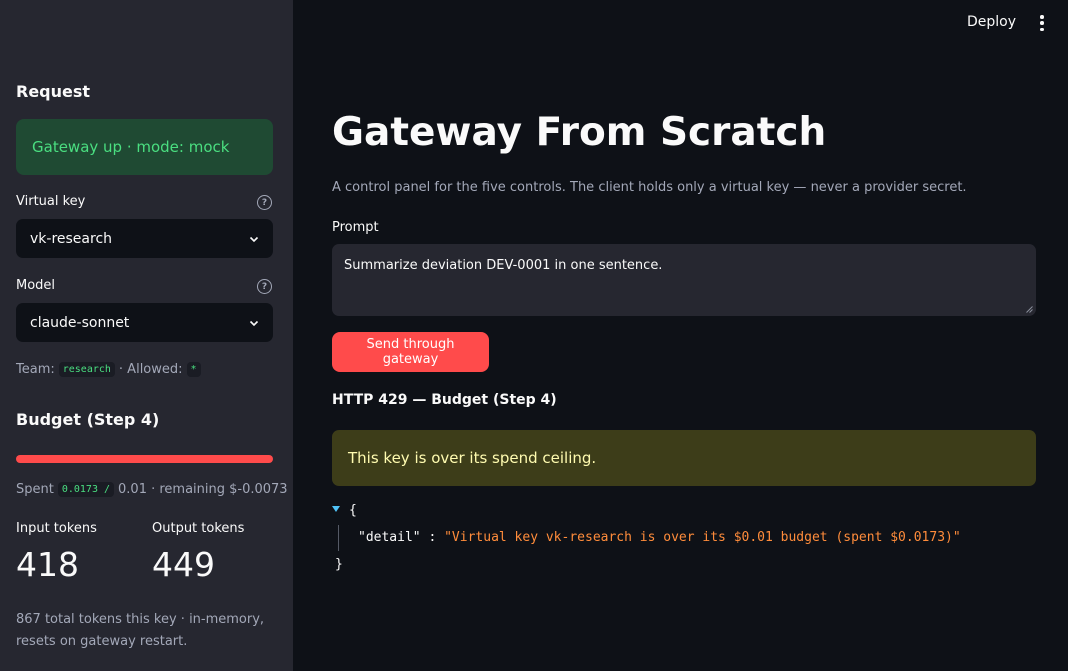 The width and height of the screenshot is (1068, 671). I want to click on spent-label: Spent, so click(35, 489).